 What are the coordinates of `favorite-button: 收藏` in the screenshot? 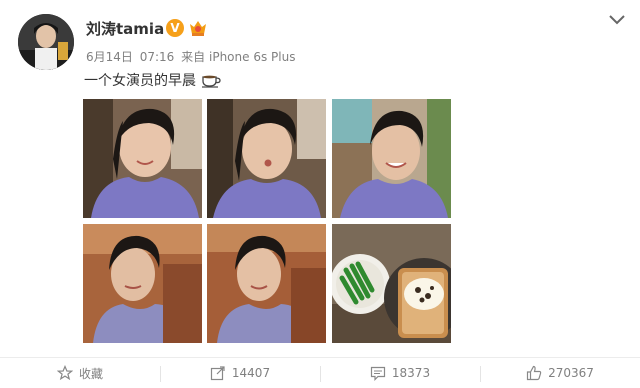 It's located at (80, 373).